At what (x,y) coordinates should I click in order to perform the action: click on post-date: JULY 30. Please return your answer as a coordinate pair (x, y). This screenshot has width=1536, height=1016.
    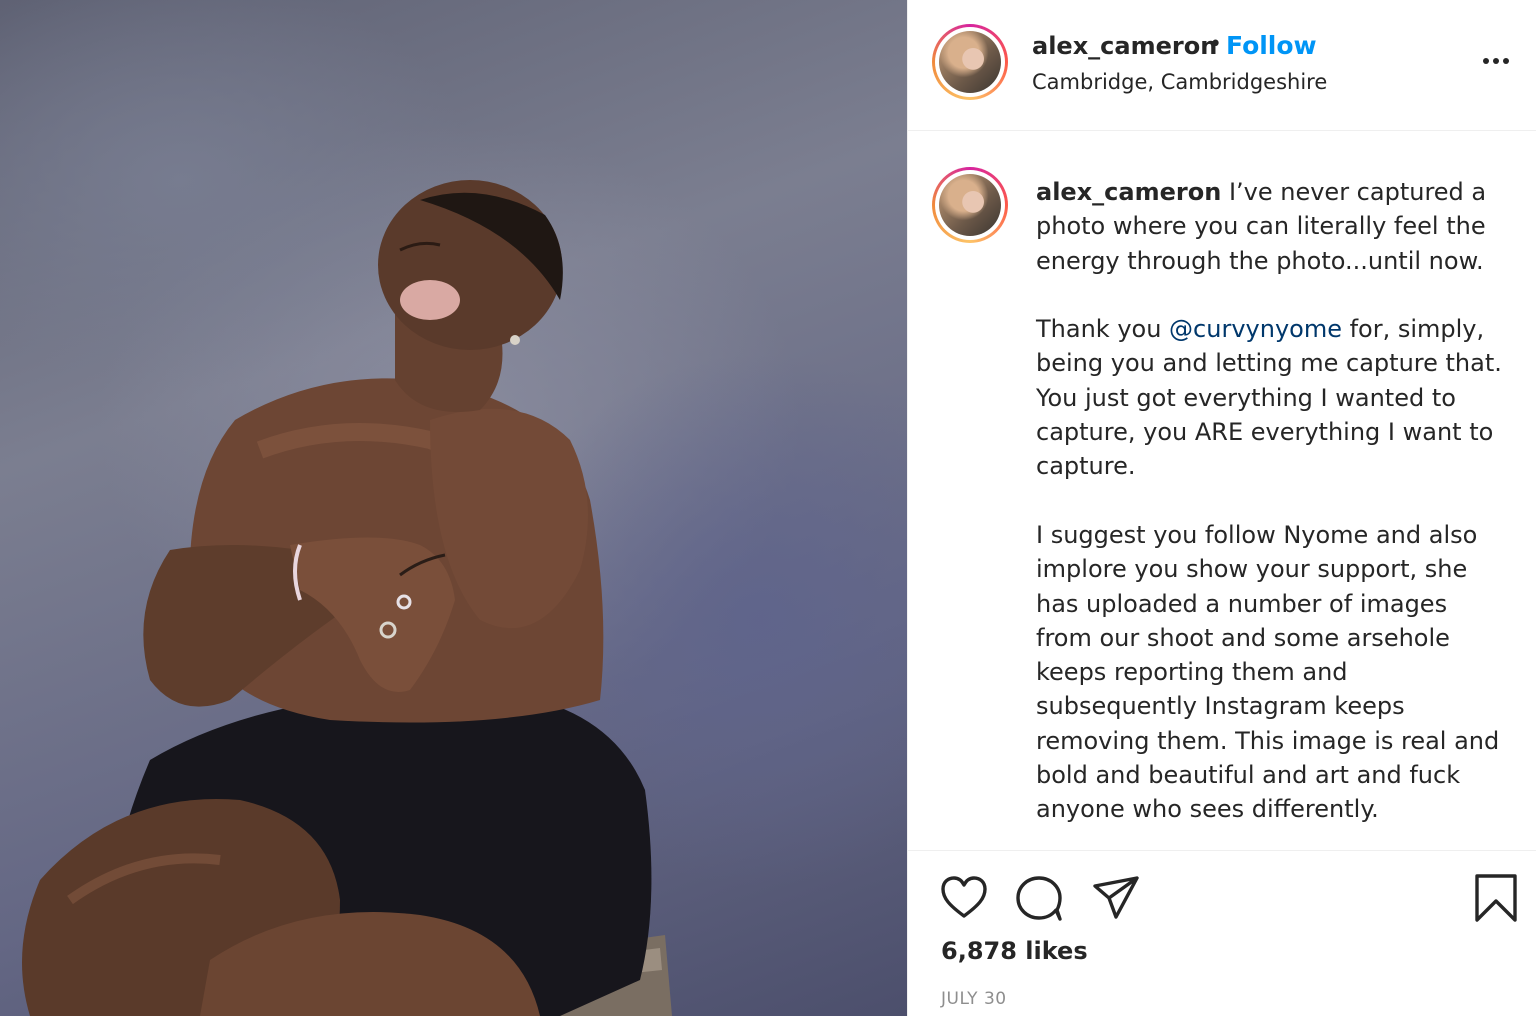
    Looking at the image, I should click on (974, 999).